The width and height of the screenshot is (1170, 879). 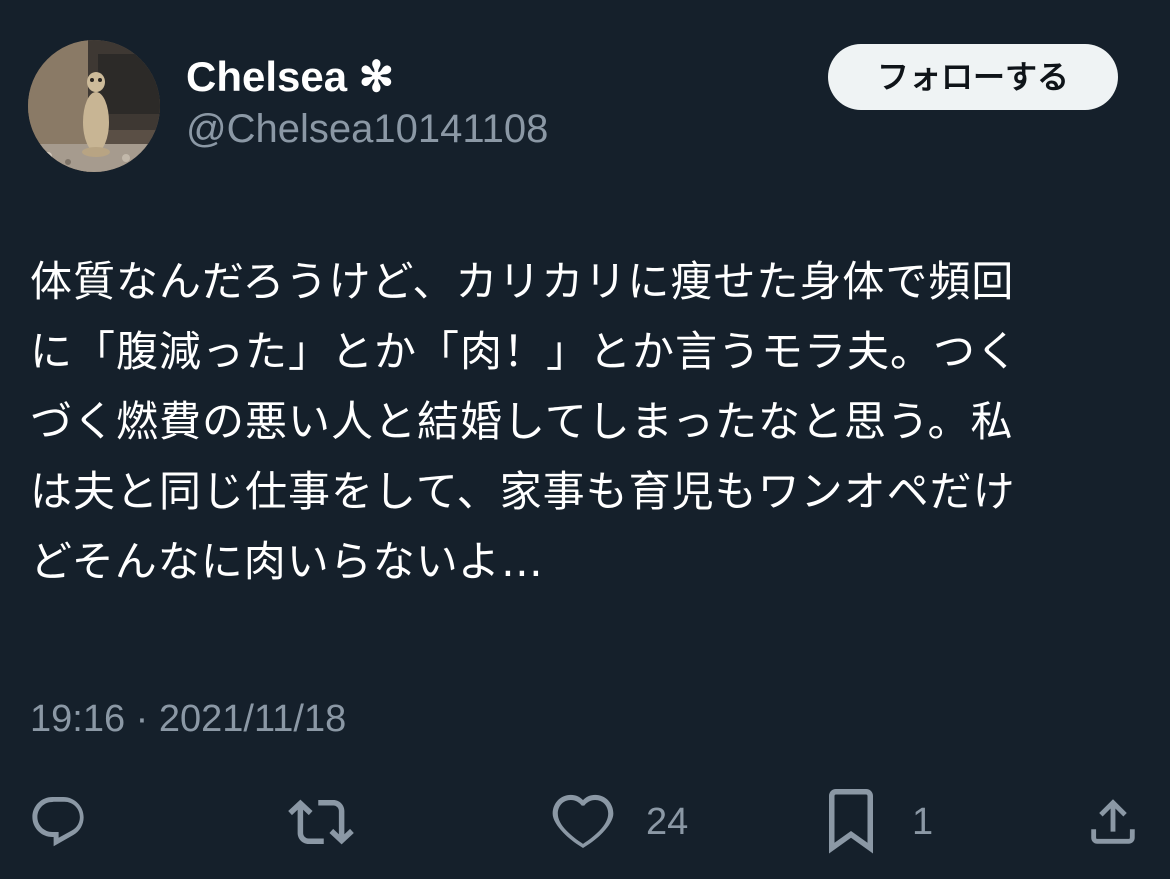 What do you see at coordinates (252, 719) in the screenshot?
I see `tweet-date: 2021/11/18` at bounding box center [252, 719].